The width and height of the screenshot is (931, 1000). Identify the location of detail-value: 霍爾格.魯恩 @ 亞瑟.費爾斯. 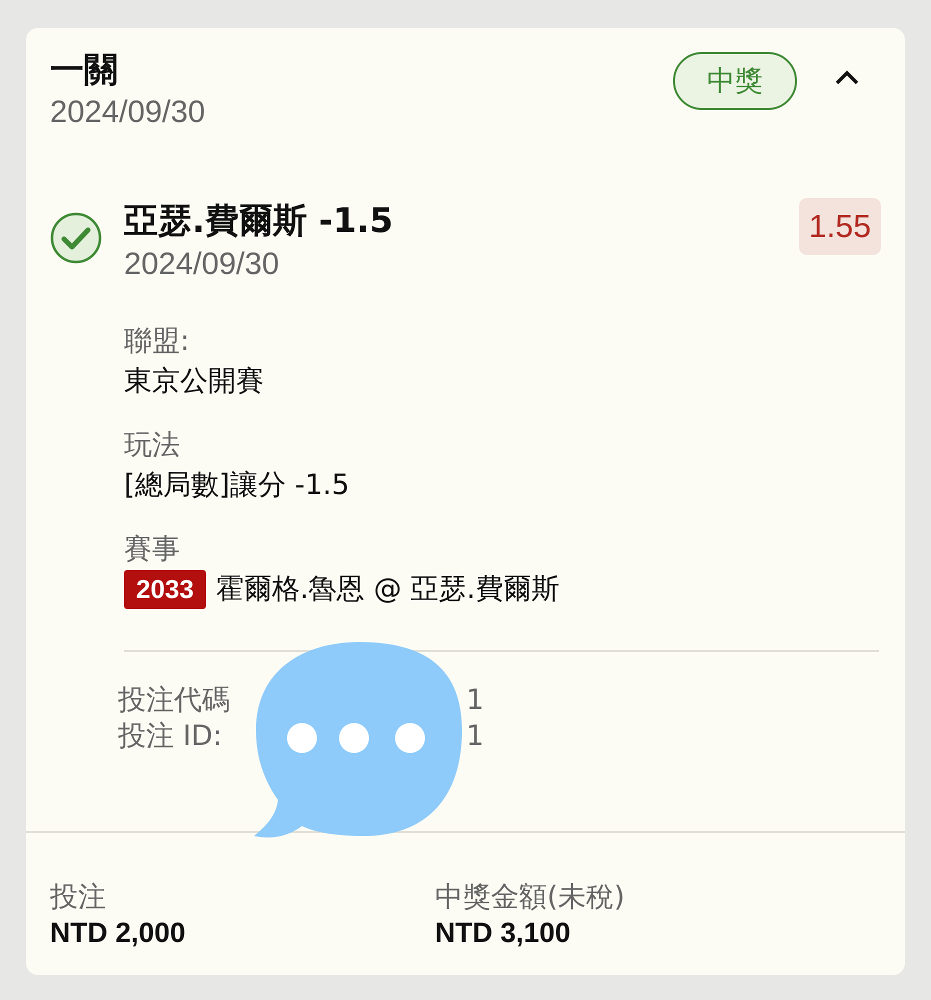
(388, 589).